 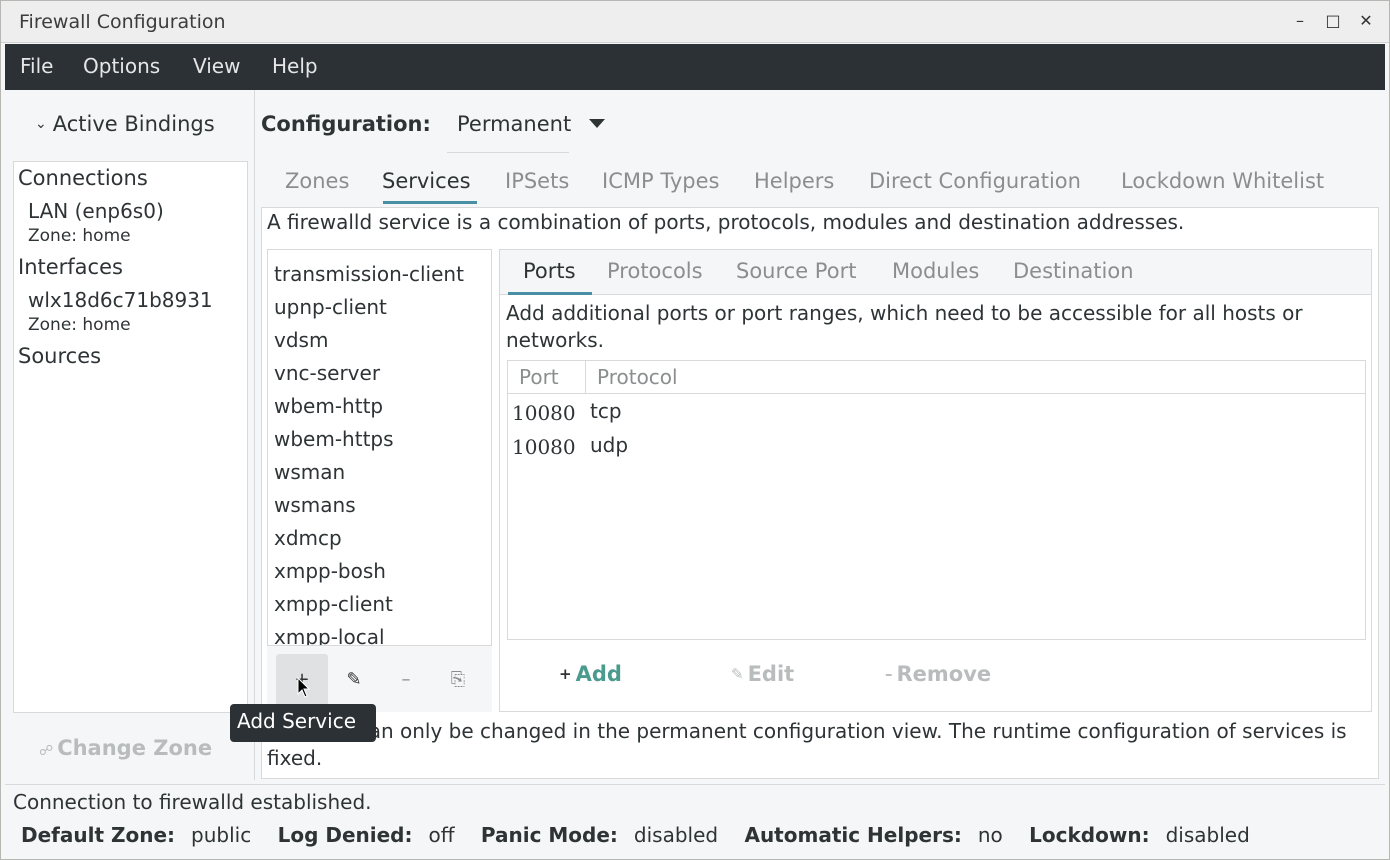 What do you see at coordinates (695, 784) in the screenshot?
I see `status-separator` at bounding box center [695, 784].